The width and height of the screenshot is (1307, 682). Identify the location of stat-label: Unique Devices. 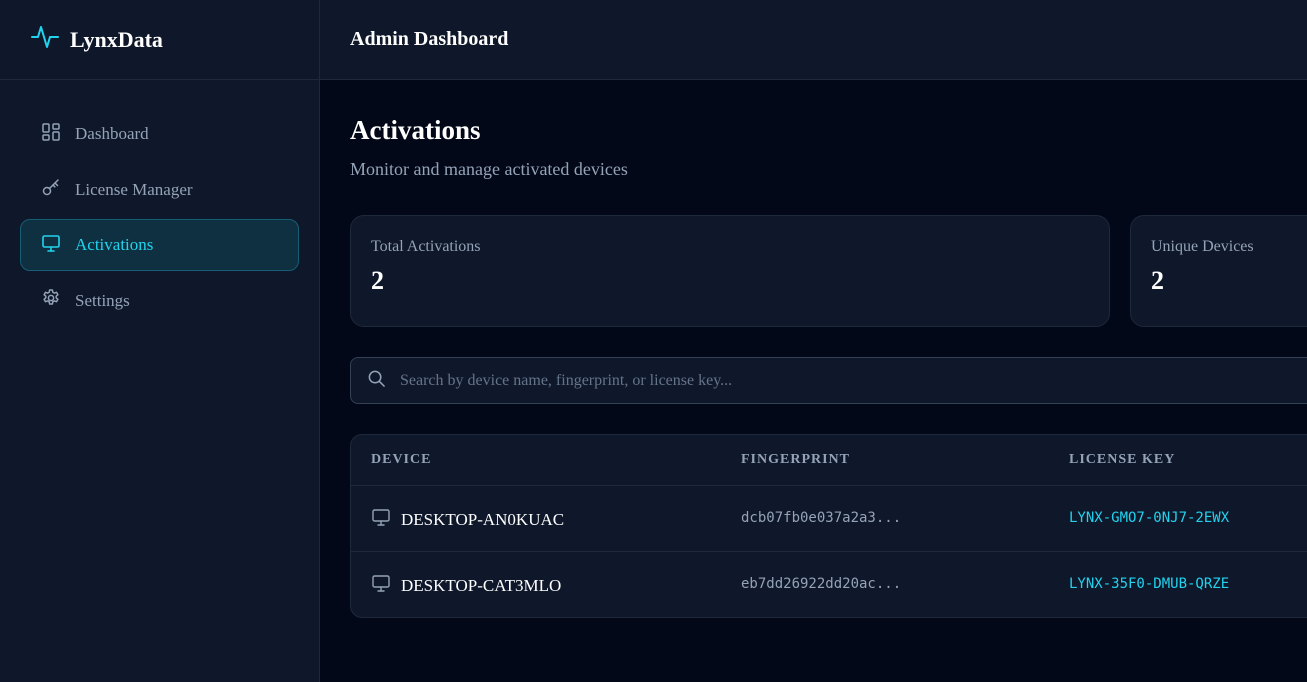
(1202, 246).